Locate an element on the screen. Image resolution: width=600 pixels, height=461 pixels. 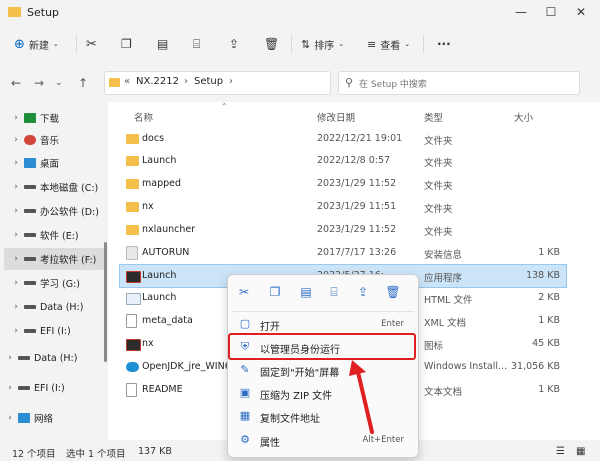
toolbar-divider is located at coordinates (423, 44).